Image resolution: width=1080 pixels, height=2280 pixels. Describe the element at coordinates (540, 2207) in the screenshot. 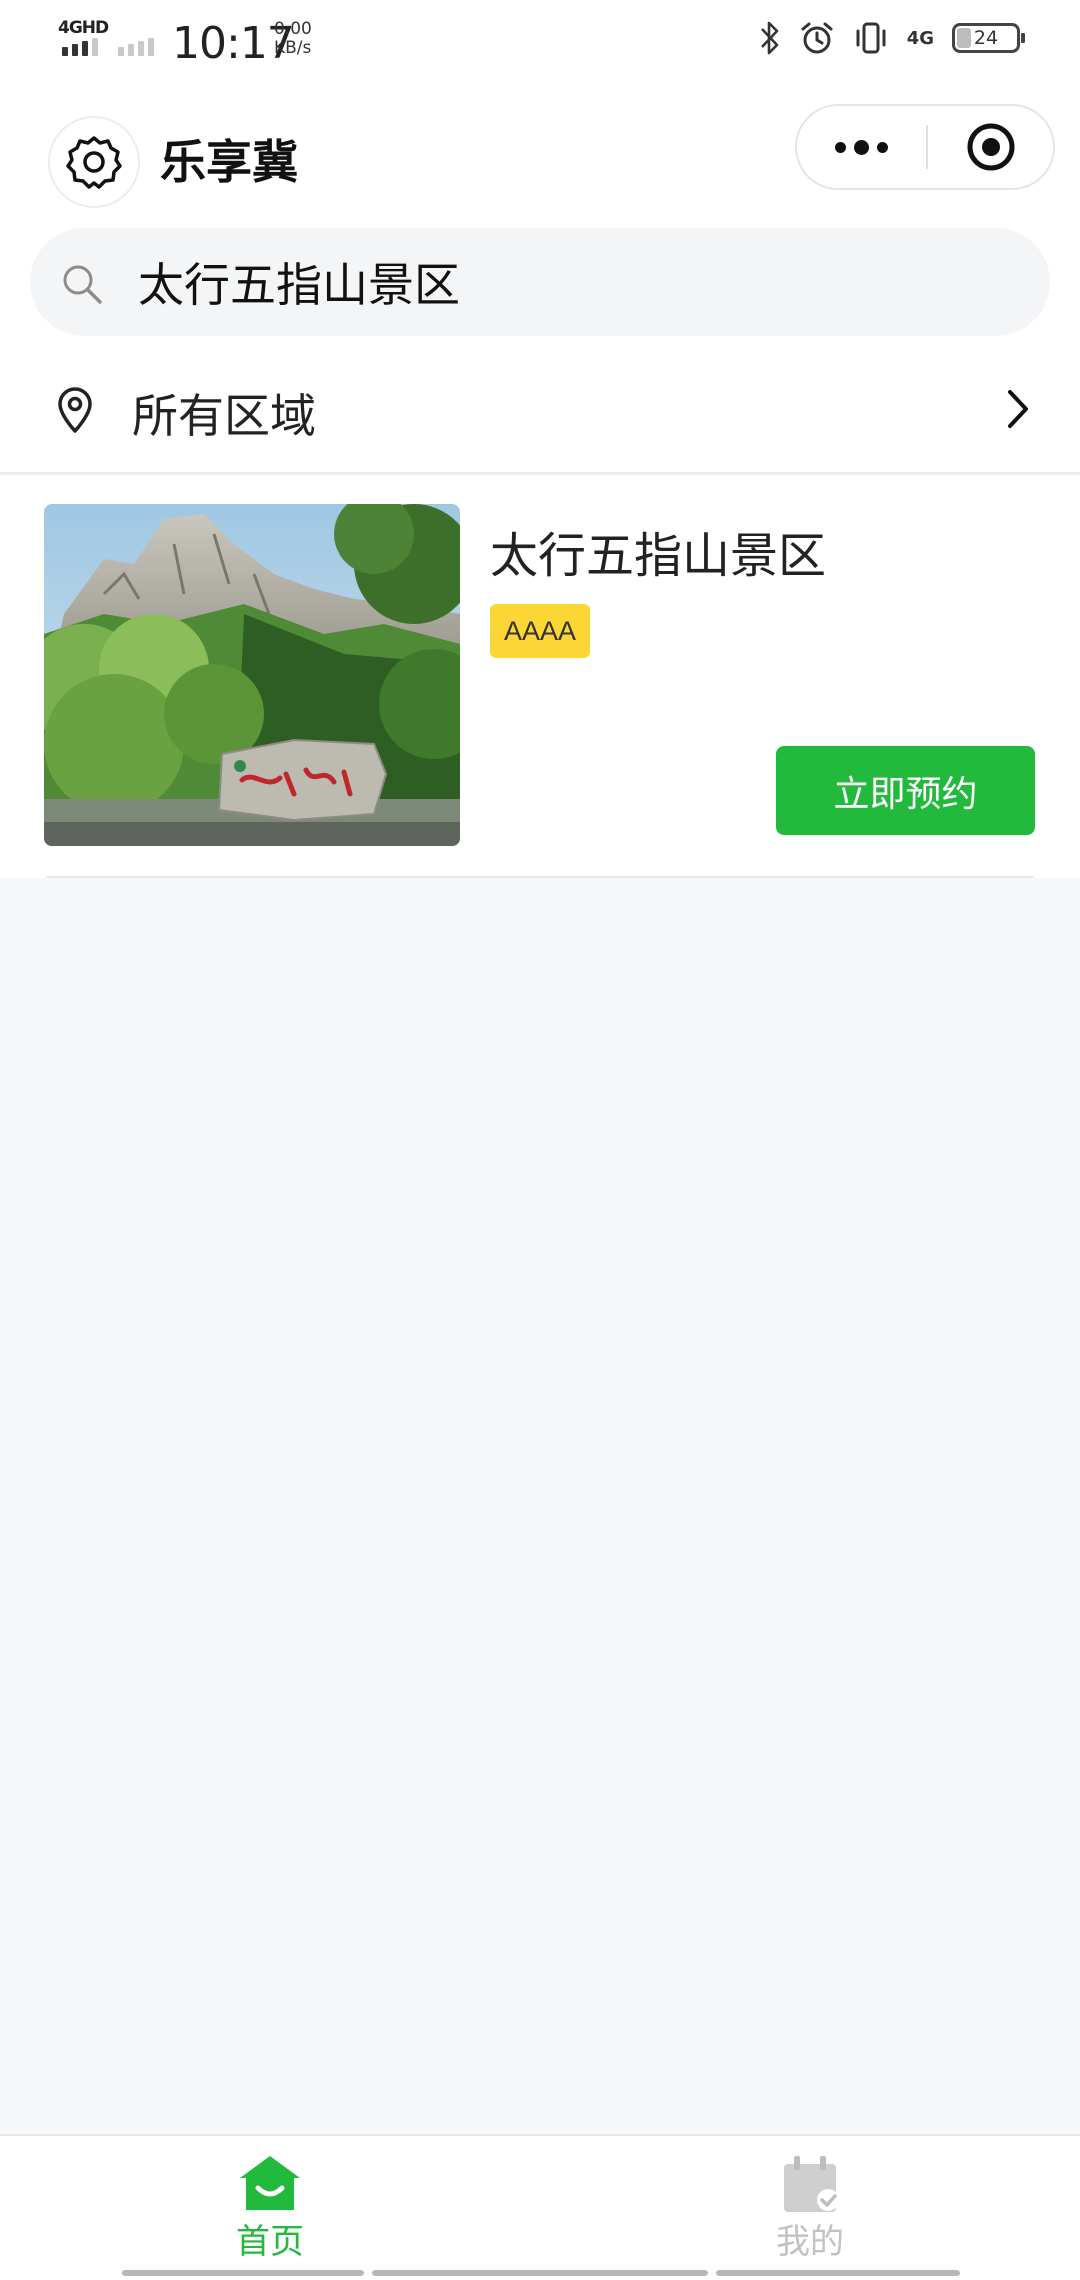

I see `bottom-tab-bar: 首页 我的` at that location.